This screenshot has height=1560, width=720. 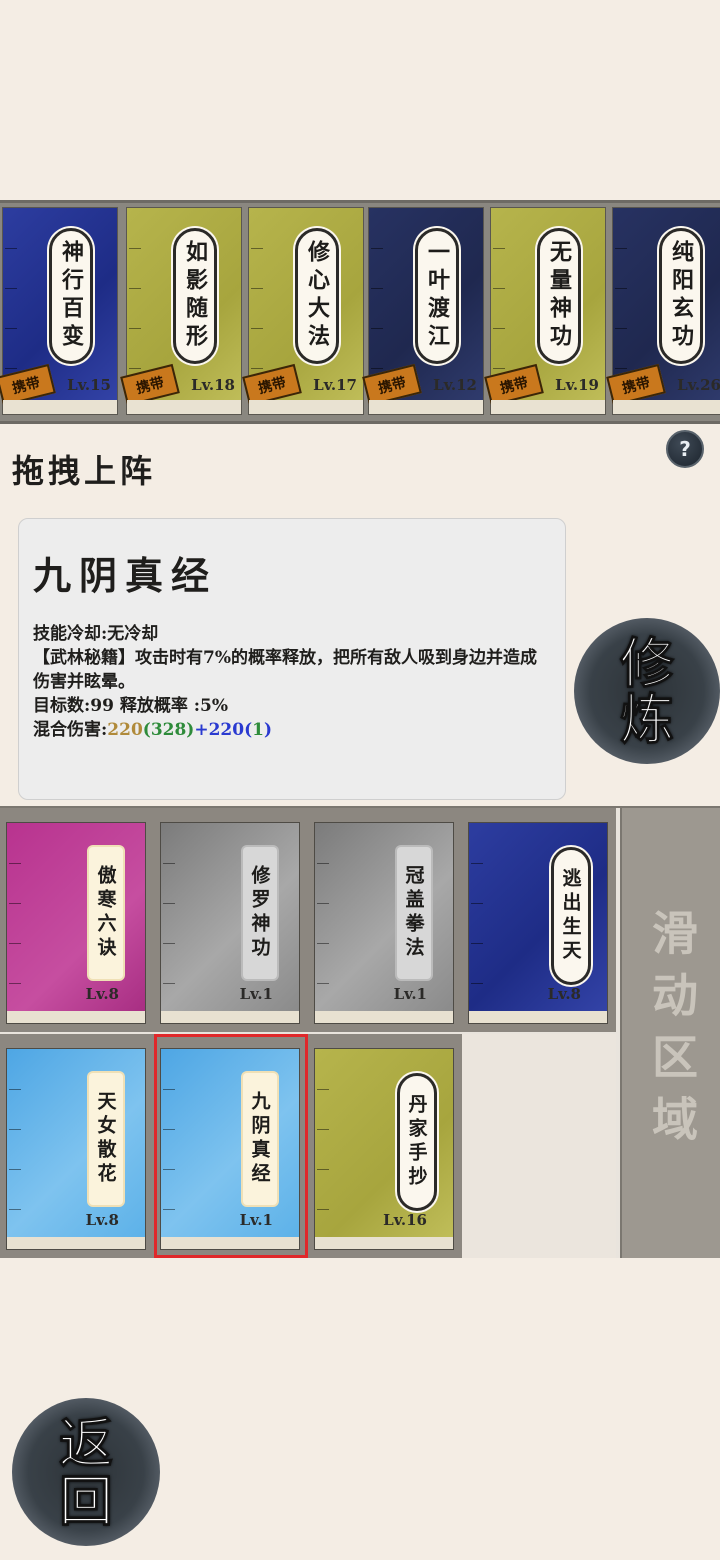 What do you see at coordinates (292, 730) in the screenshot?
I see `skill-damage: 混合伤害:220(328)+220(1)` at bounding box center [292, 730].